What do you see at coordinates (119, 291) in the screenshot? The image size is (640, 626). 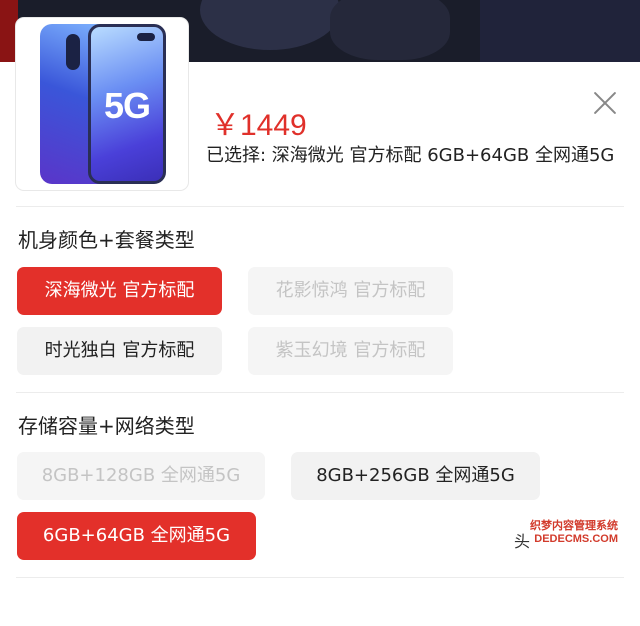 I see `option-color-1: 深海微光 官方标配` at bounding box center [119, 291].